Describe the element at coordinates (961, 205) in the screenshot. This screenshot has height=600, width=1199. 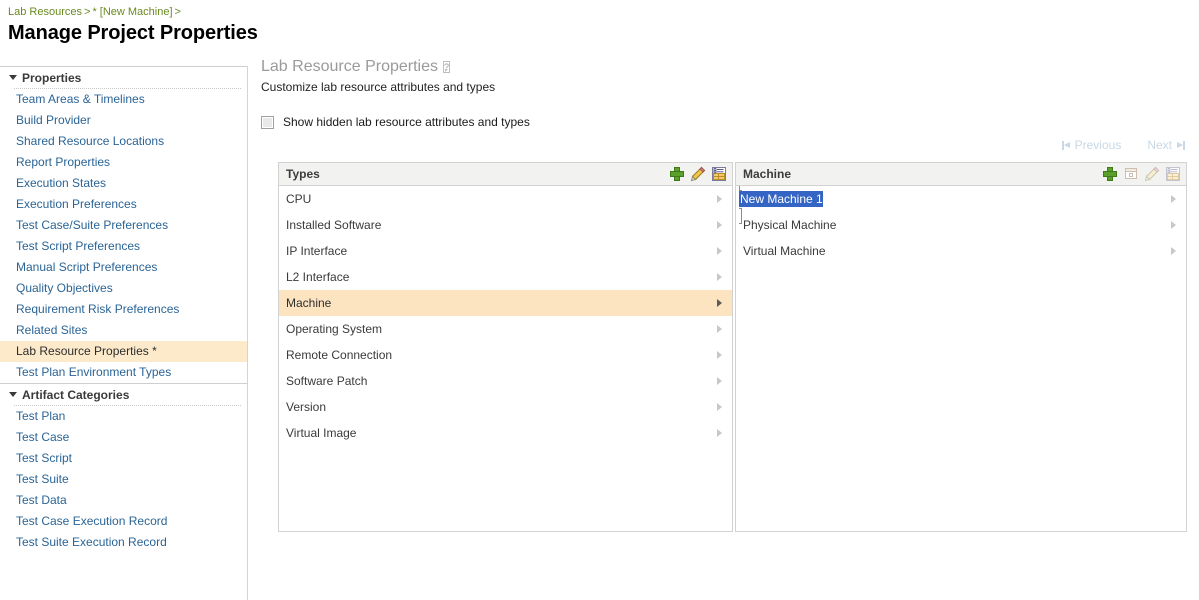
I see `machine-name-edit-row: New Machine 1` at that location.